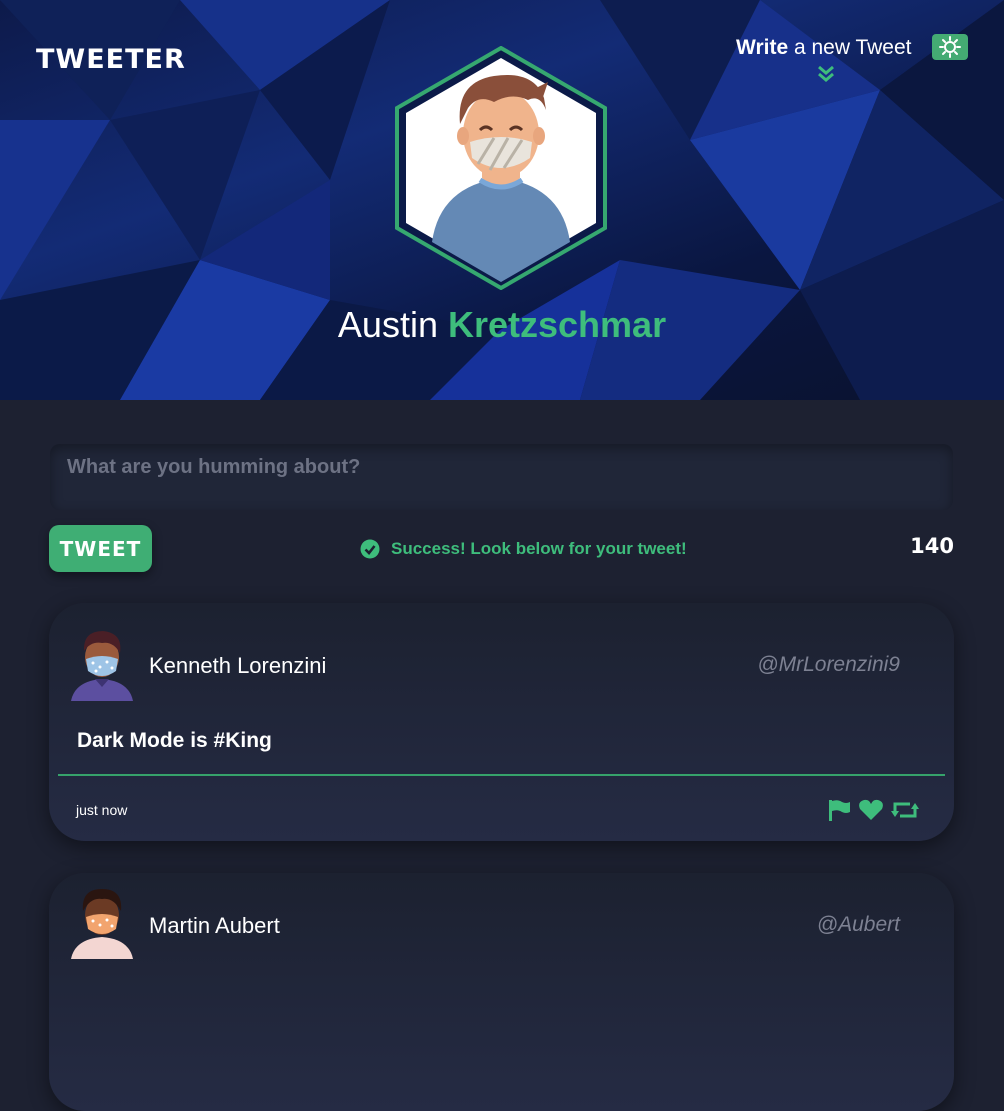 This screenshot has width=1004, height=1111. I want to click on profile-name: Austin Kretzschmar, so click(502, 324).